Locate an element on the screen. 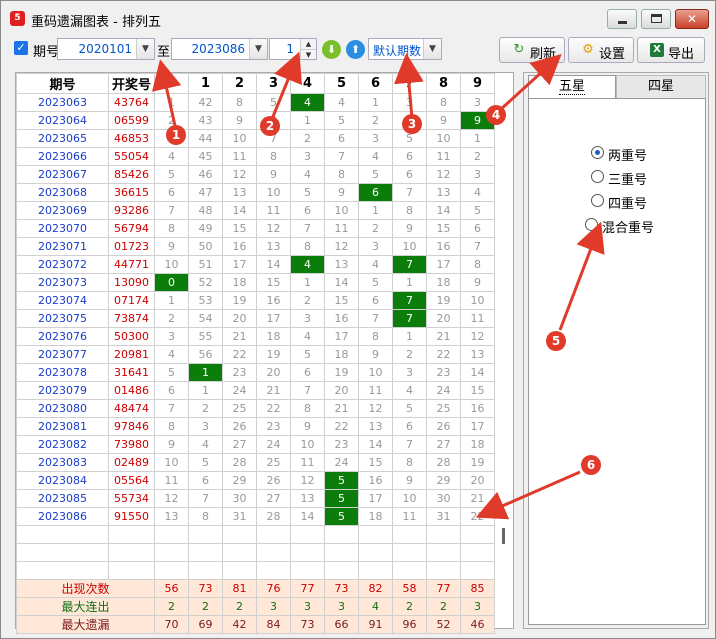 Image resolution: width=716 pixels, height=639 pixels. refresh-button: ↻ 刷新 is located at coordinates (532, 50).